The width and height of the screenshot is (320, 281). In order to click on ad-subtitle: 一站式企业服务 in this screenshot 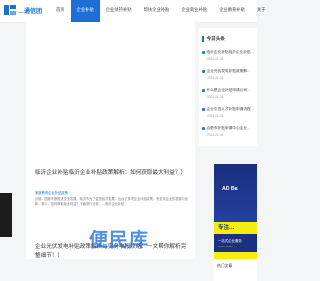, I will do `click(230, 241)`.